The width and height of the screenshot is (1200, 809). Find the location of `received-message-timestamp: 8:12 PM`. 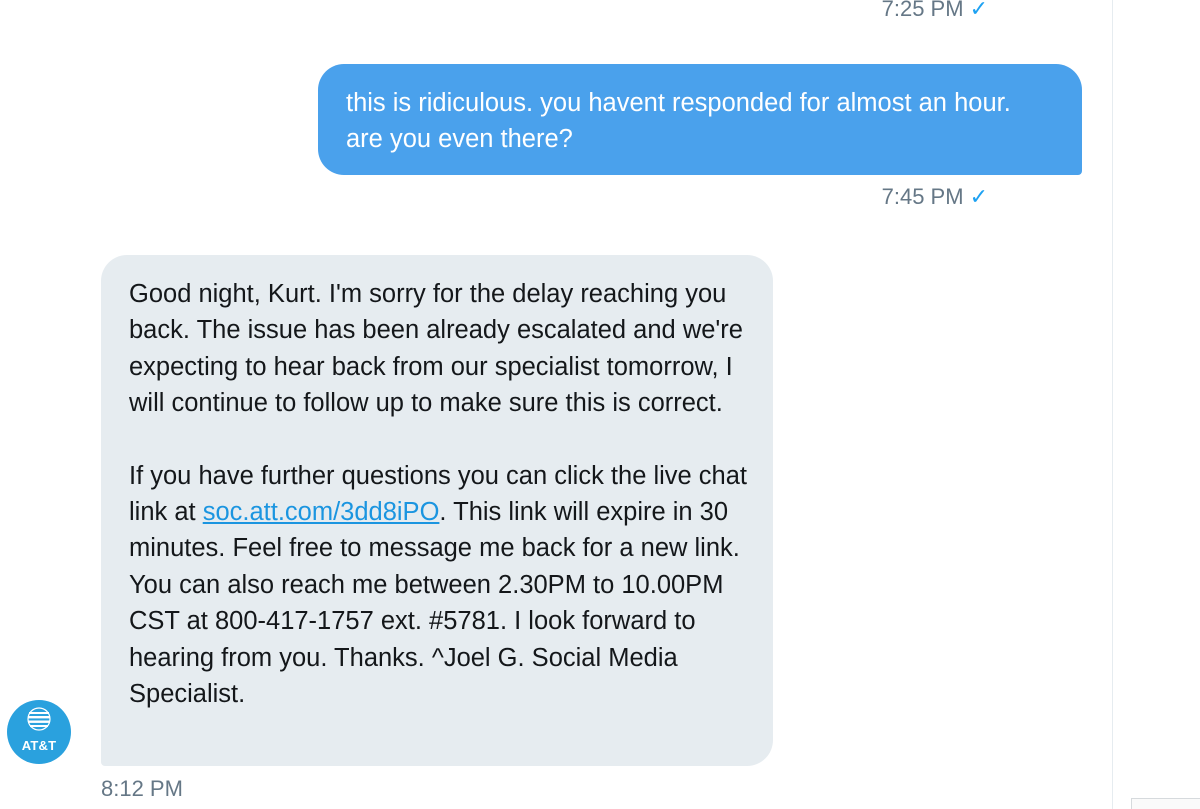

received-message-timestamp: 8:12 PM is located at coordinates (142, 789).